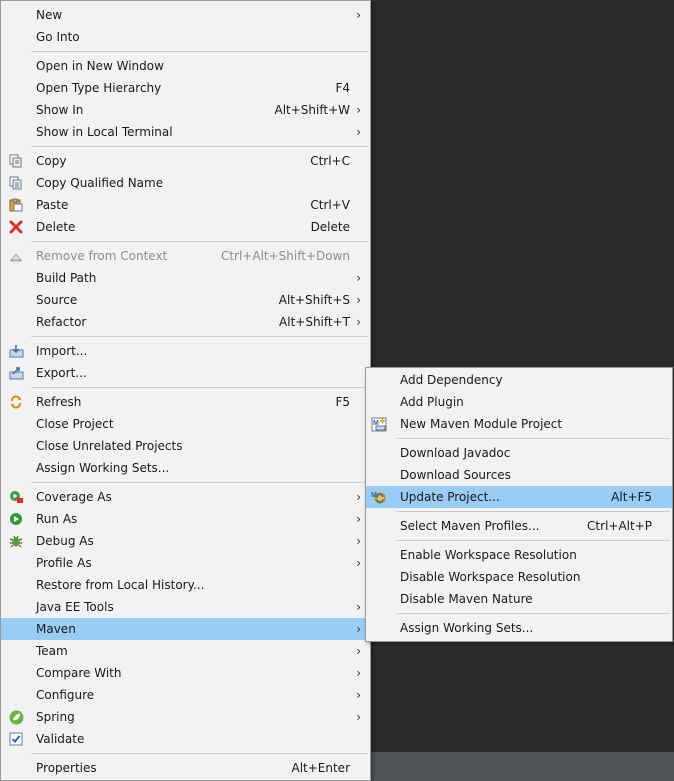 Image resolution: width=674 pixels, height=781 pixels. What do you see at coordinates (519, 453) in the screenshot?
I see `menu-item-download-javadoc: Download Javadoc` at bounding box center [519, 453].